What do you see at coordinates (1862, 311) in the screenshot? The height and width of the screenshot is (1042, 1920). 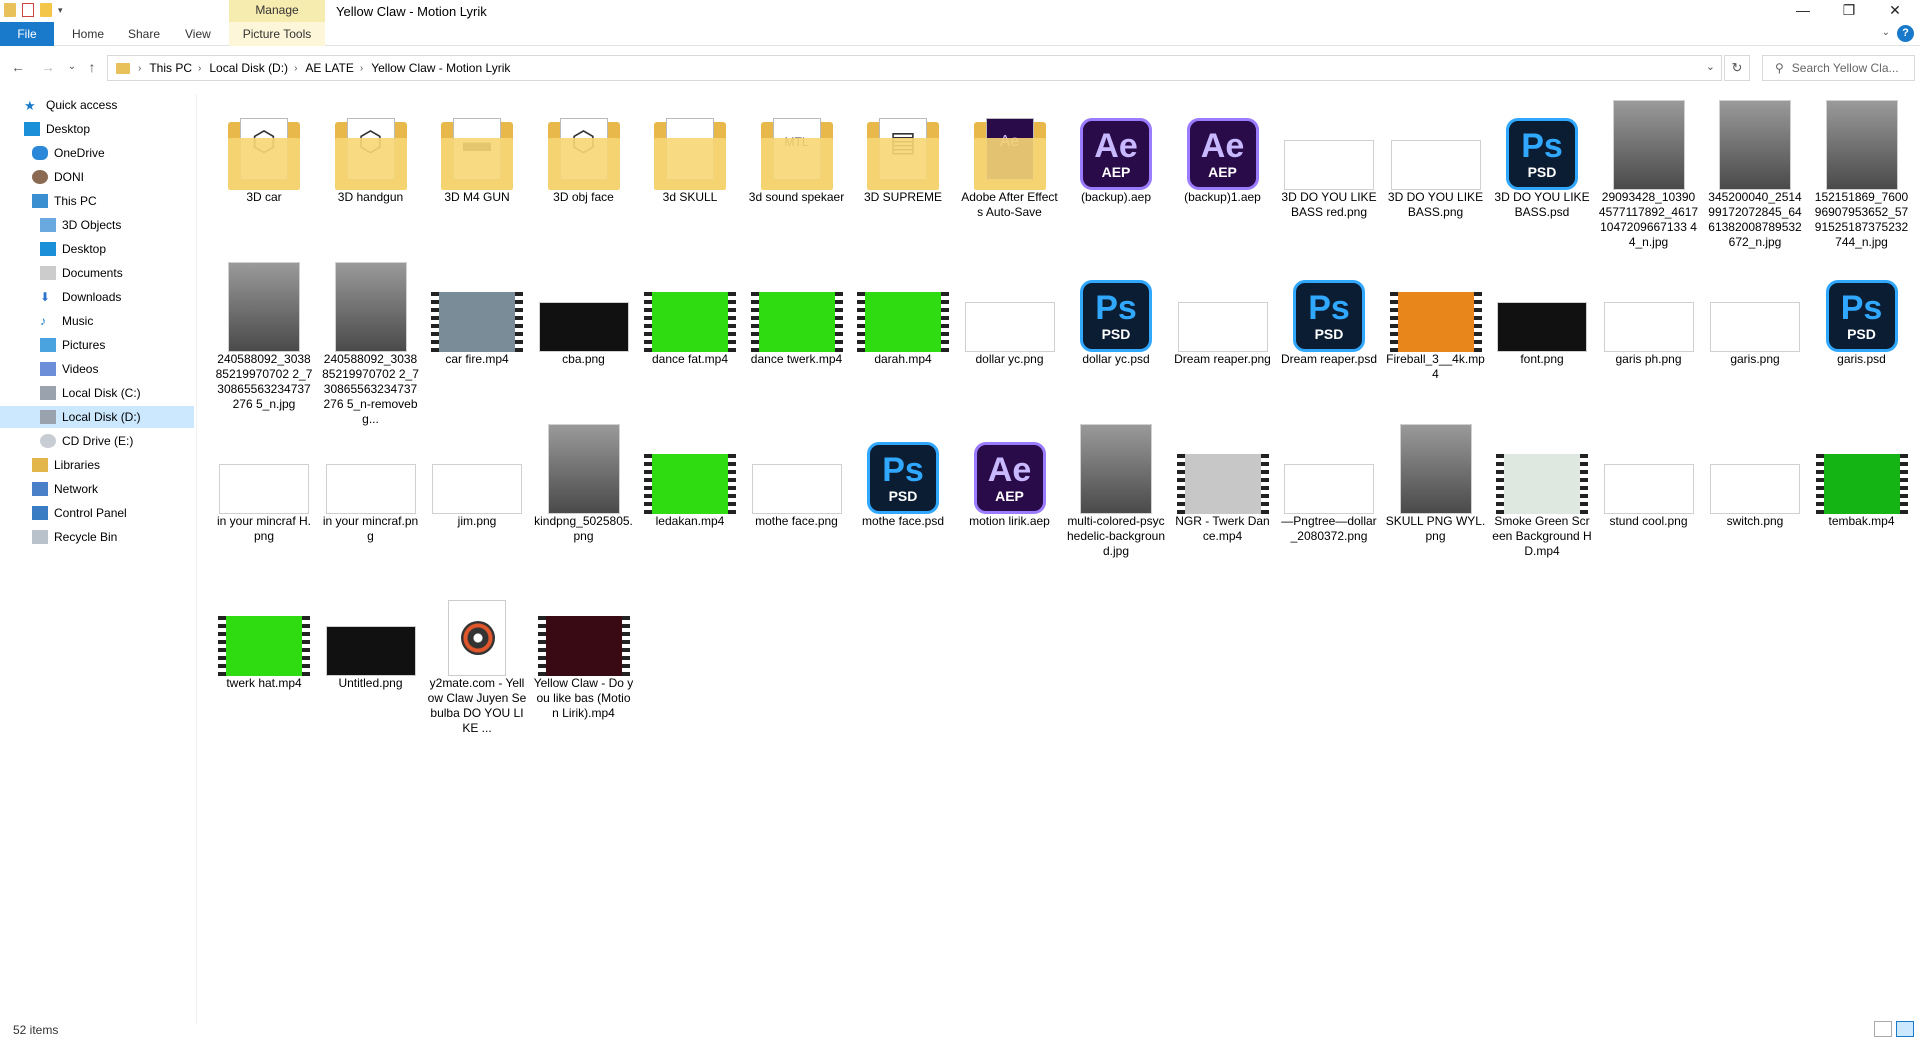 I see `file-item-garis-psd: Ps PSD garis.psd` at bounding box center [1862, 311].